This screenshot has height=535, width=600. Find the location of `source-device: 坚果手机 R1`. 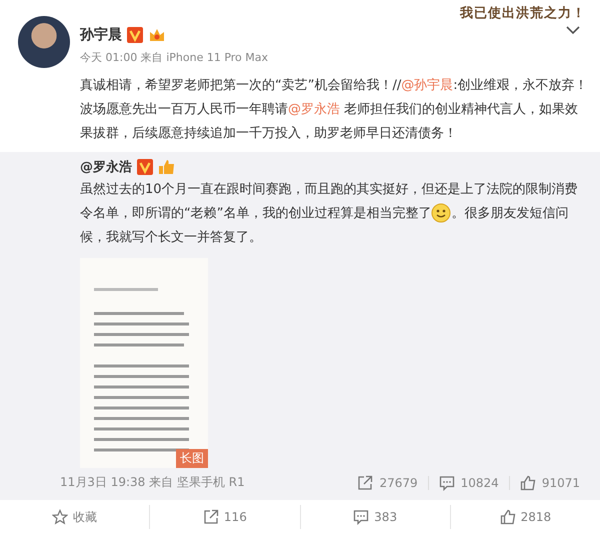

source-device: 坚果手机 R1 is located at coordinates (210, 482).